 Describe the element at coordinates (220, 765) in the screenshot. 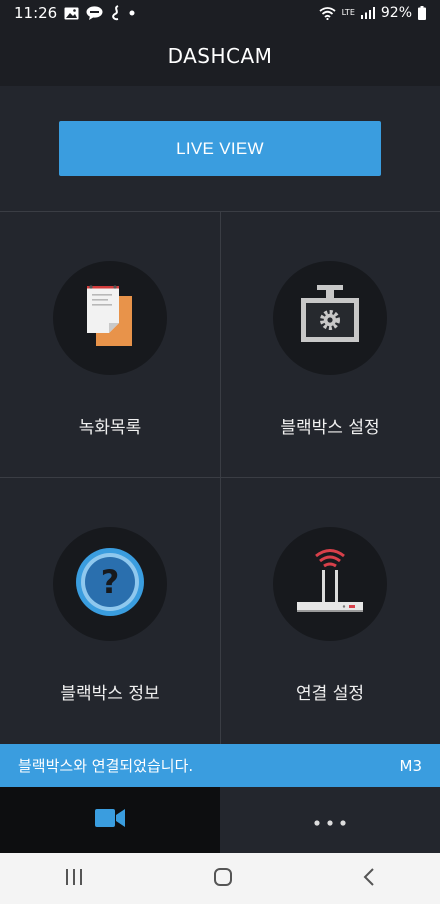

I see `connection-toast: 블랙박스와 연결되었습니다. M3` at that location.